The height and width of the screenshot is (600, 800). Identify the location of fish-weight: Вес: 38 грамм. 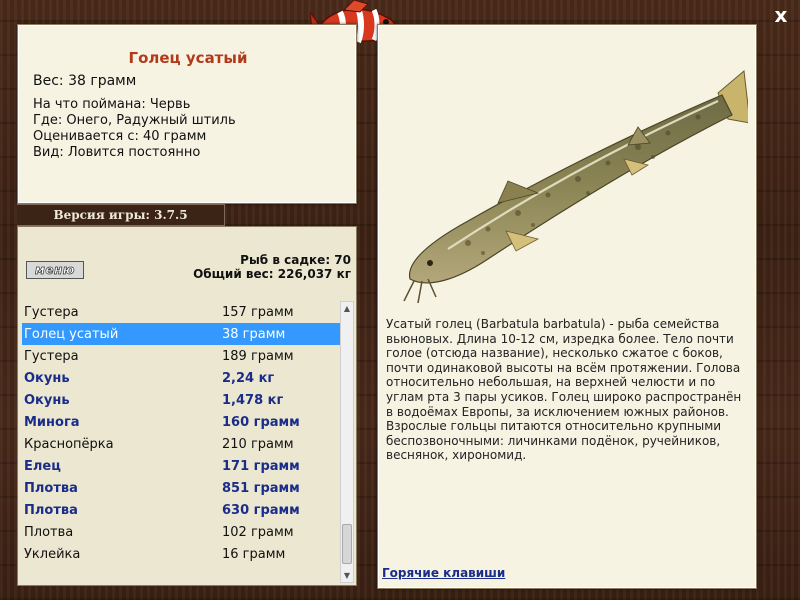
(85, 81).